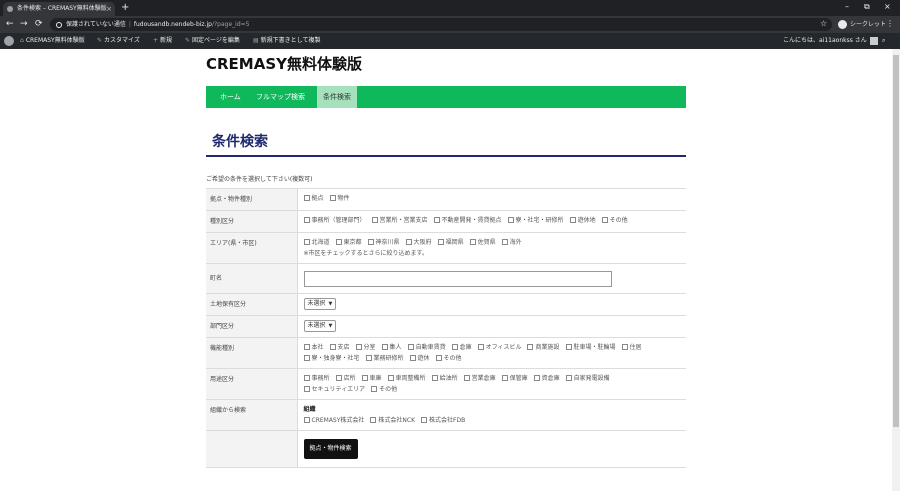  Describe the element at coordinates (24, 24) in the screenshot. I see `forward-icon: →` at that location.